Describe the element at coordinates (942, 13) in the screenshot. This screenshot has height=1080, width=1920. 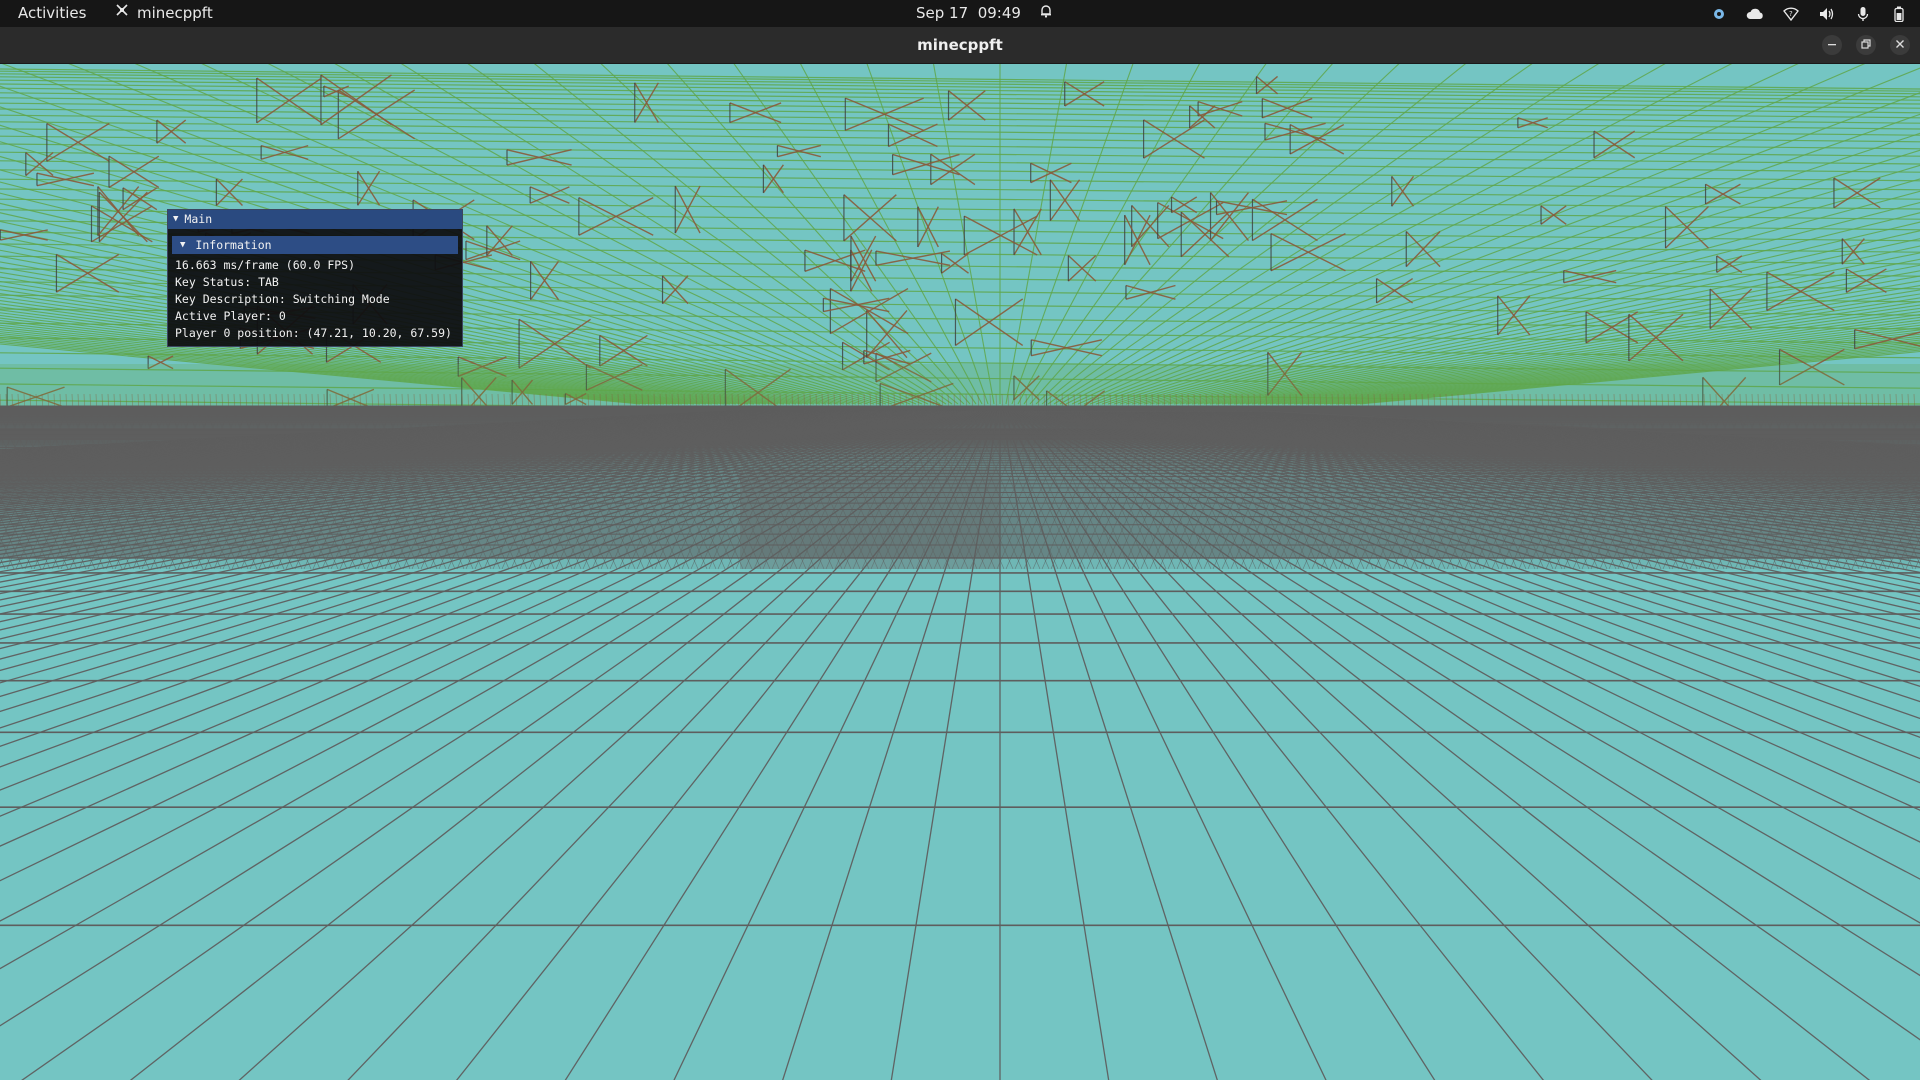
I see `clock-date: Sep 17` at that location.